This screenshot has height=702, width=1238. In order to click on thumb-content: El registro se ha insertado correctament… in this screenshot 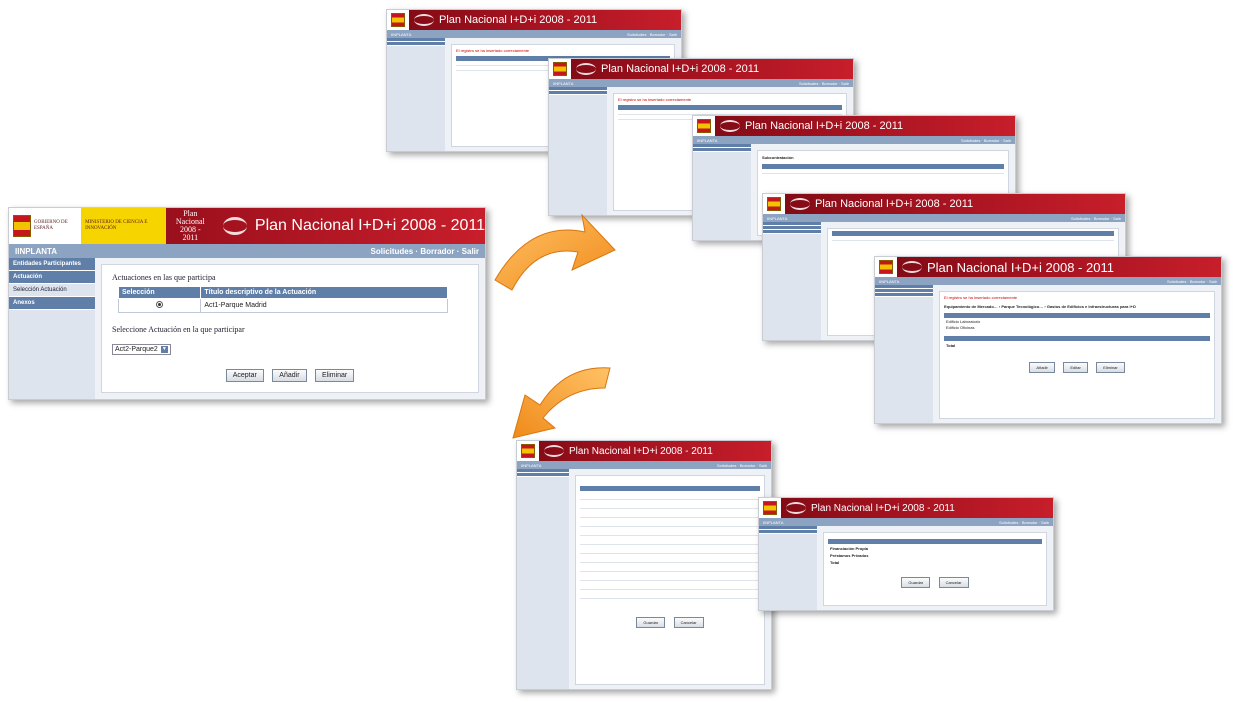, I will do `click(1048, 354)`.